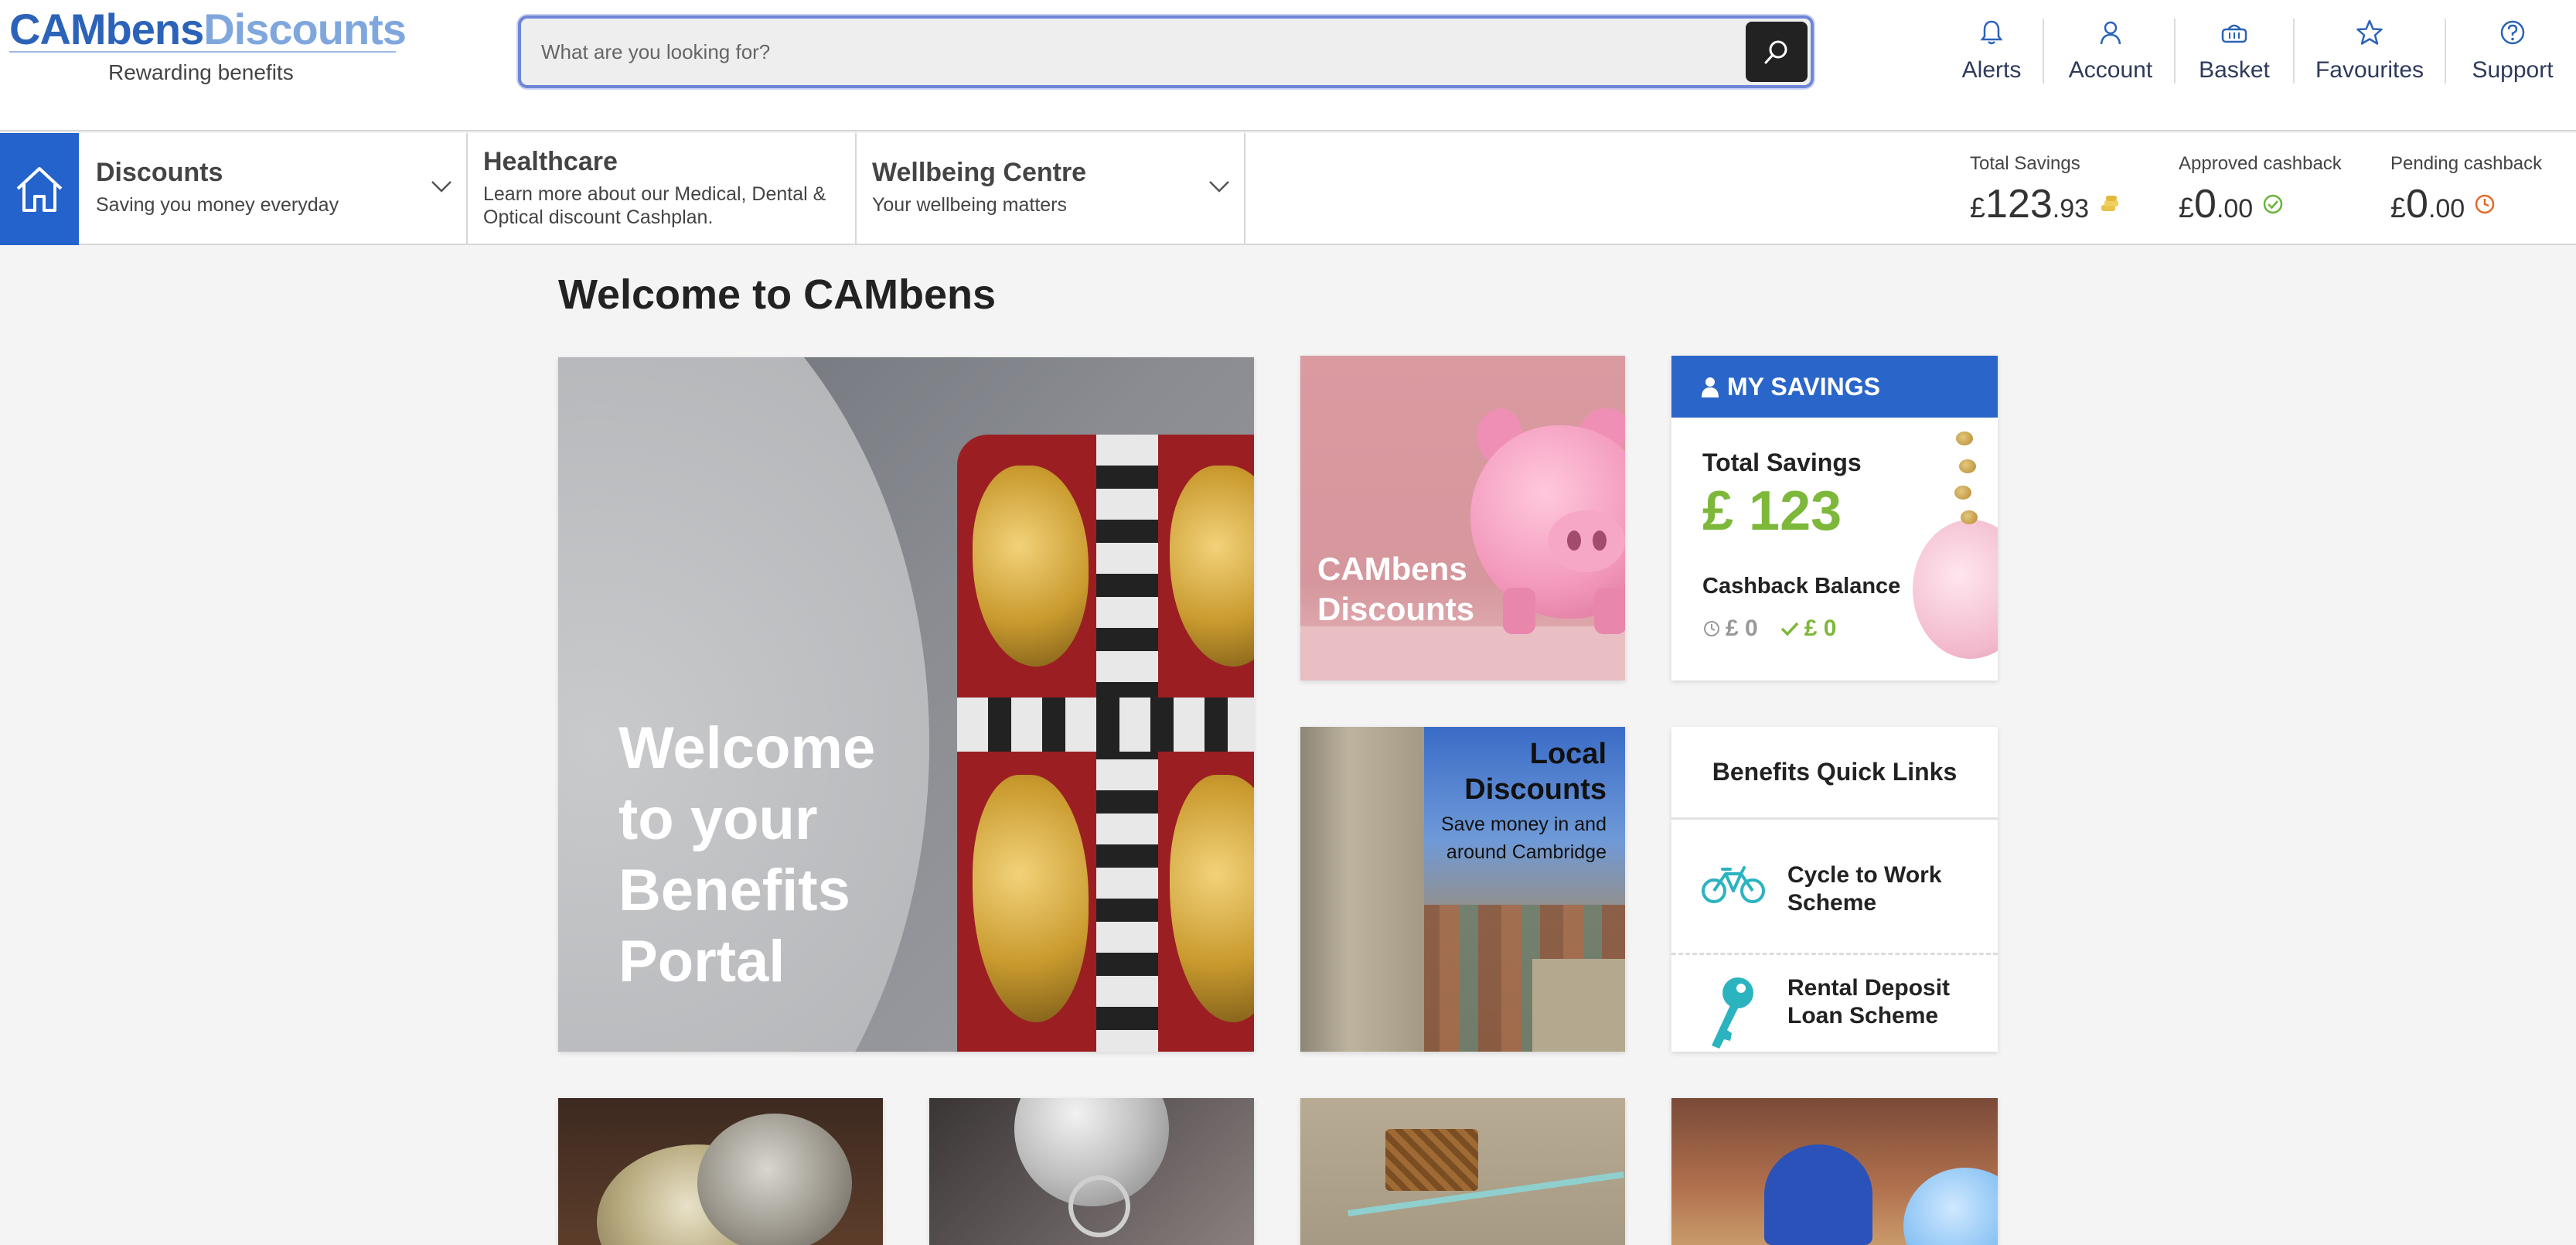  Describe the element at coordinates (1789, 629) in the screenshot. I see `check-icon` at that location.